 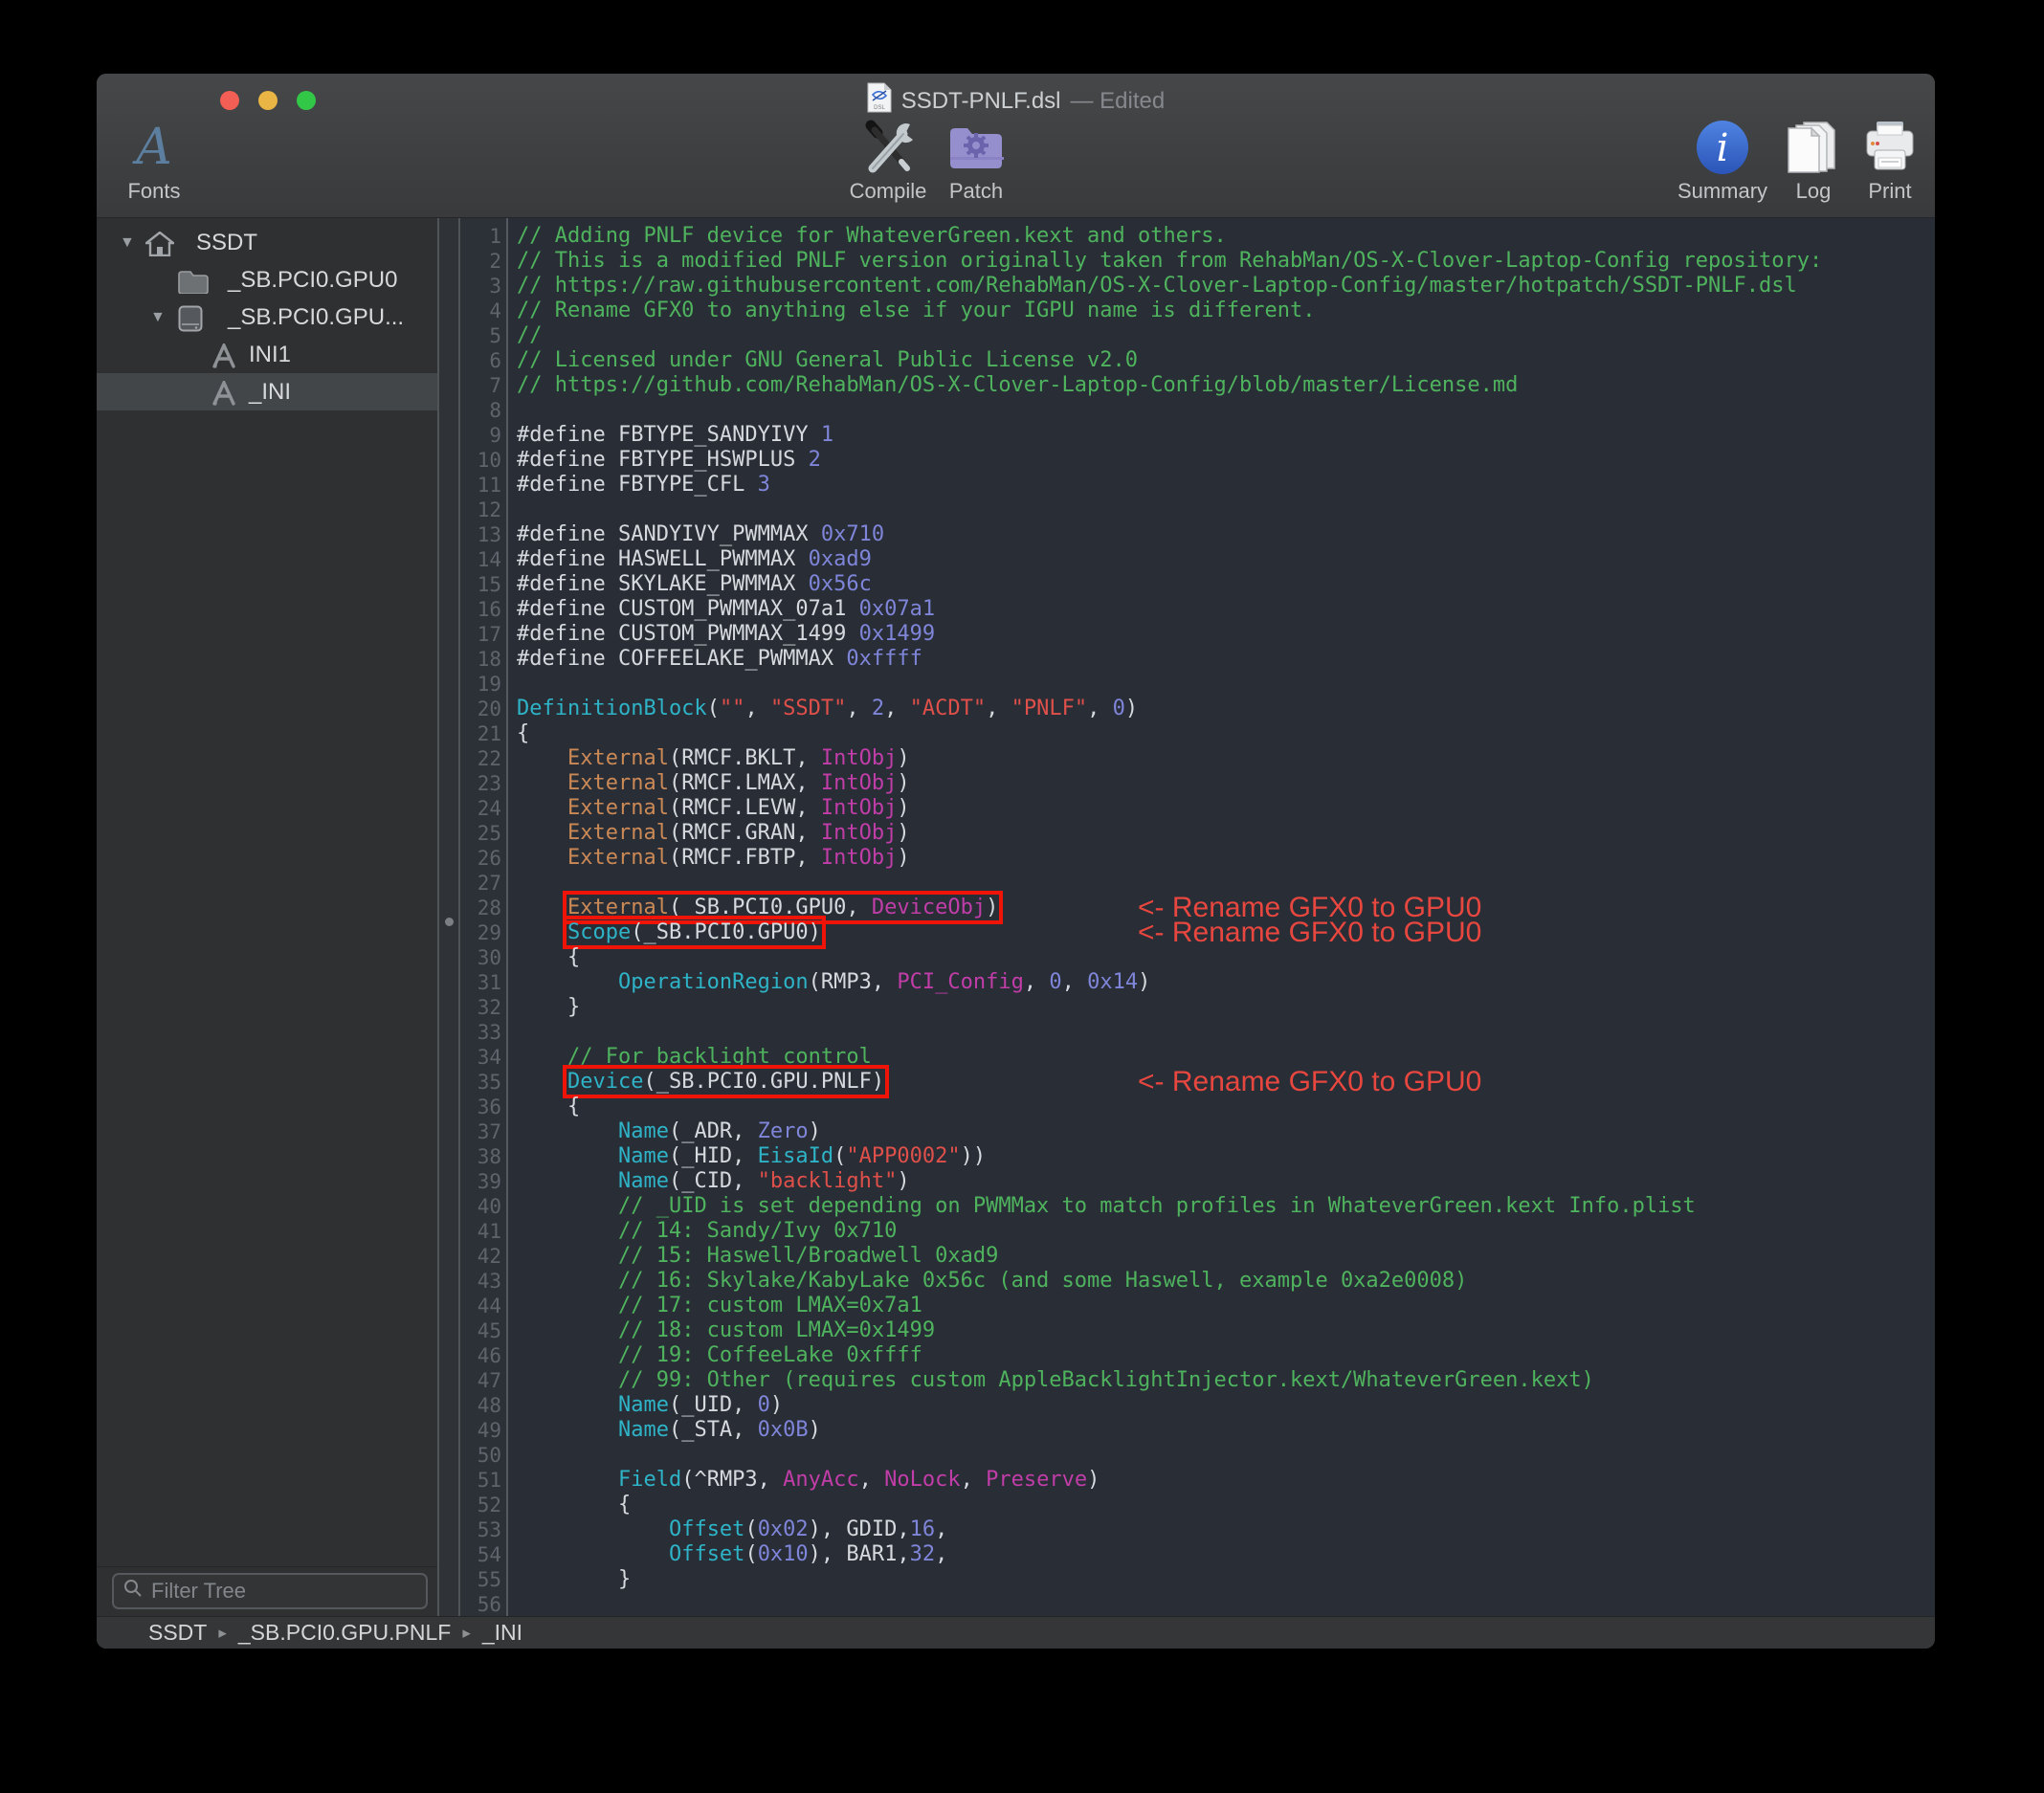 What do you see at coordinates (1226, 1480) in the screenshot?
I see `code-line: Field(^RMP3, AnyAcc, NoLock, Preserve)` at bounding box center [1226, 1480].